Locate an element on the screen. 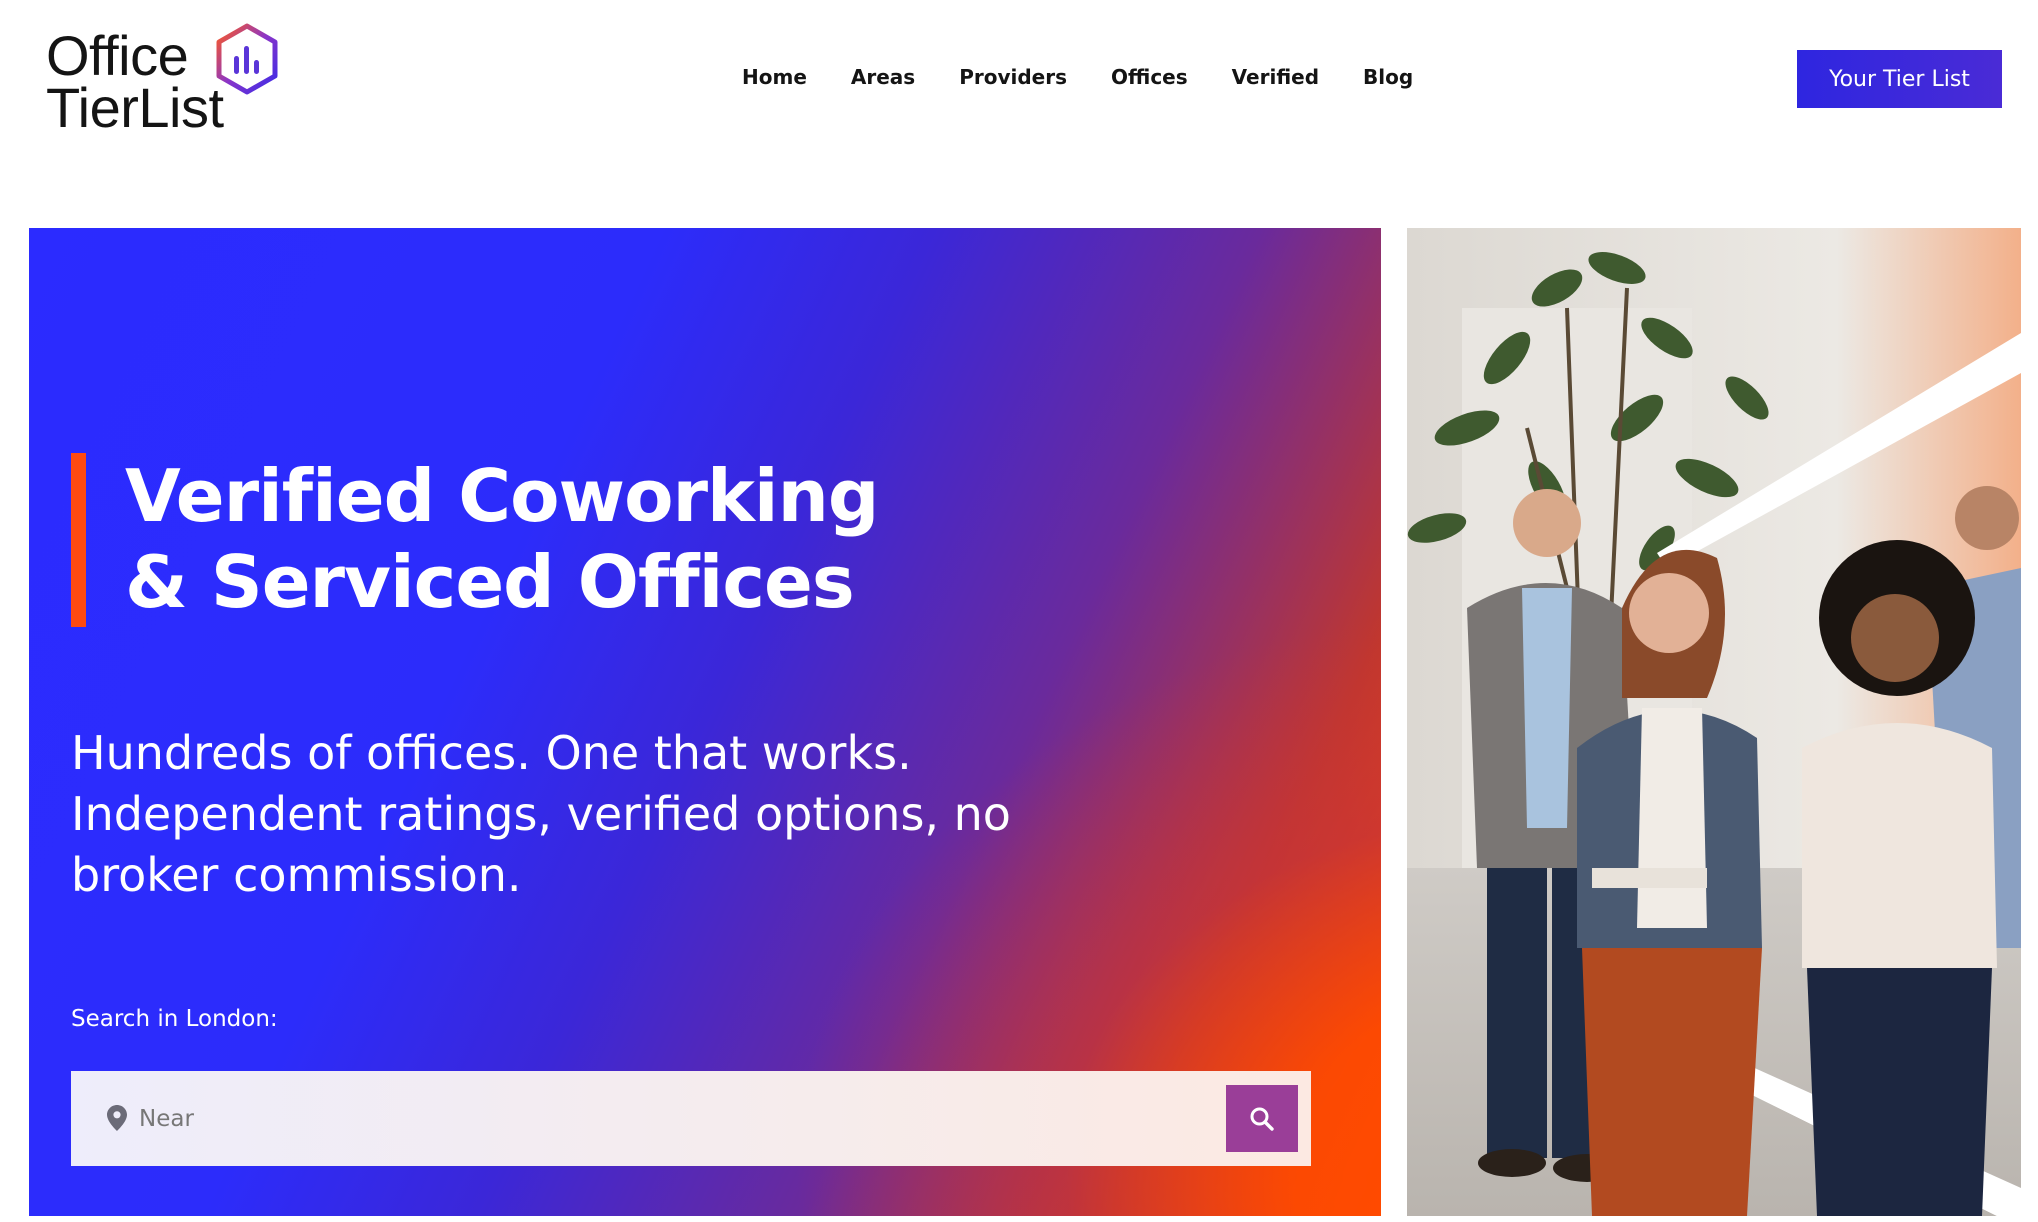 This screenshot has width=2038, height=1222. logo-line-2: TierList is located at coordinates (135, 107).